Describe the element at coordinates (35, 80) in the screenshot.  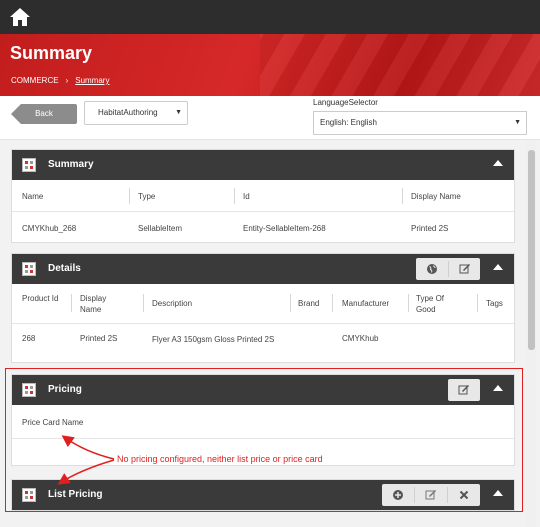
I see `breadcrumb-commerce: COMMERCE` at that location.